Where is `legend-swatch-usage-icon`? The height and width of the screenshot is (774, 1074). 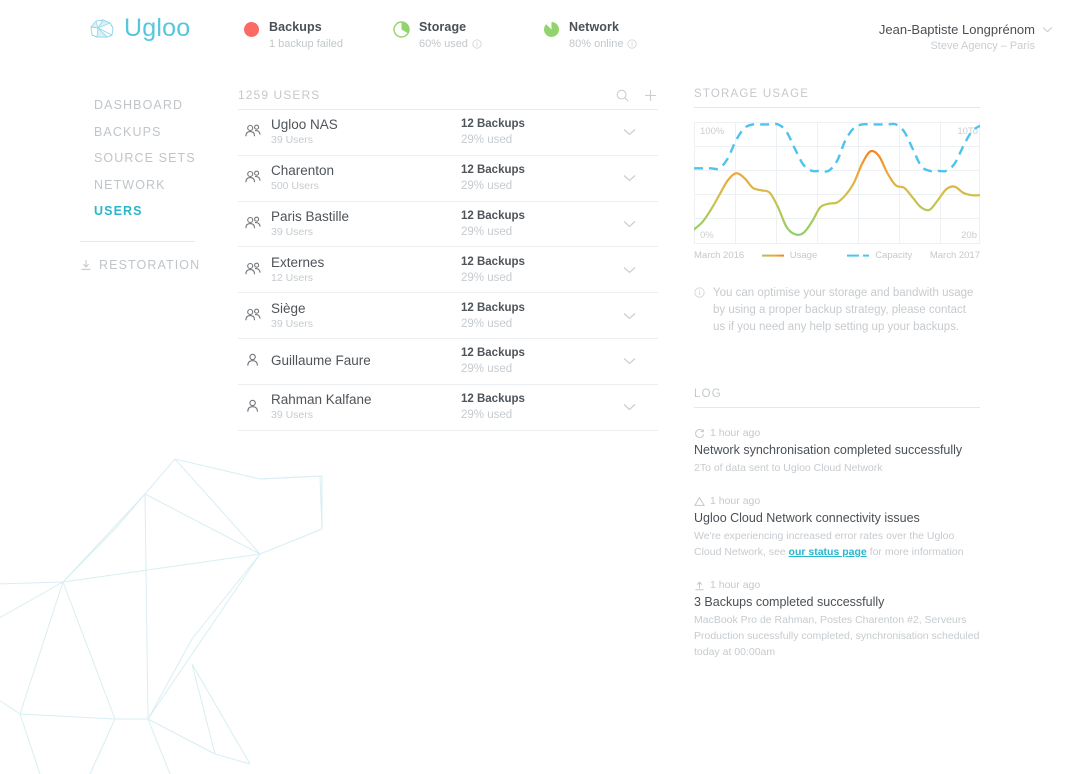
legend-swatch-usage-icon is located at coordinates (772, 255).